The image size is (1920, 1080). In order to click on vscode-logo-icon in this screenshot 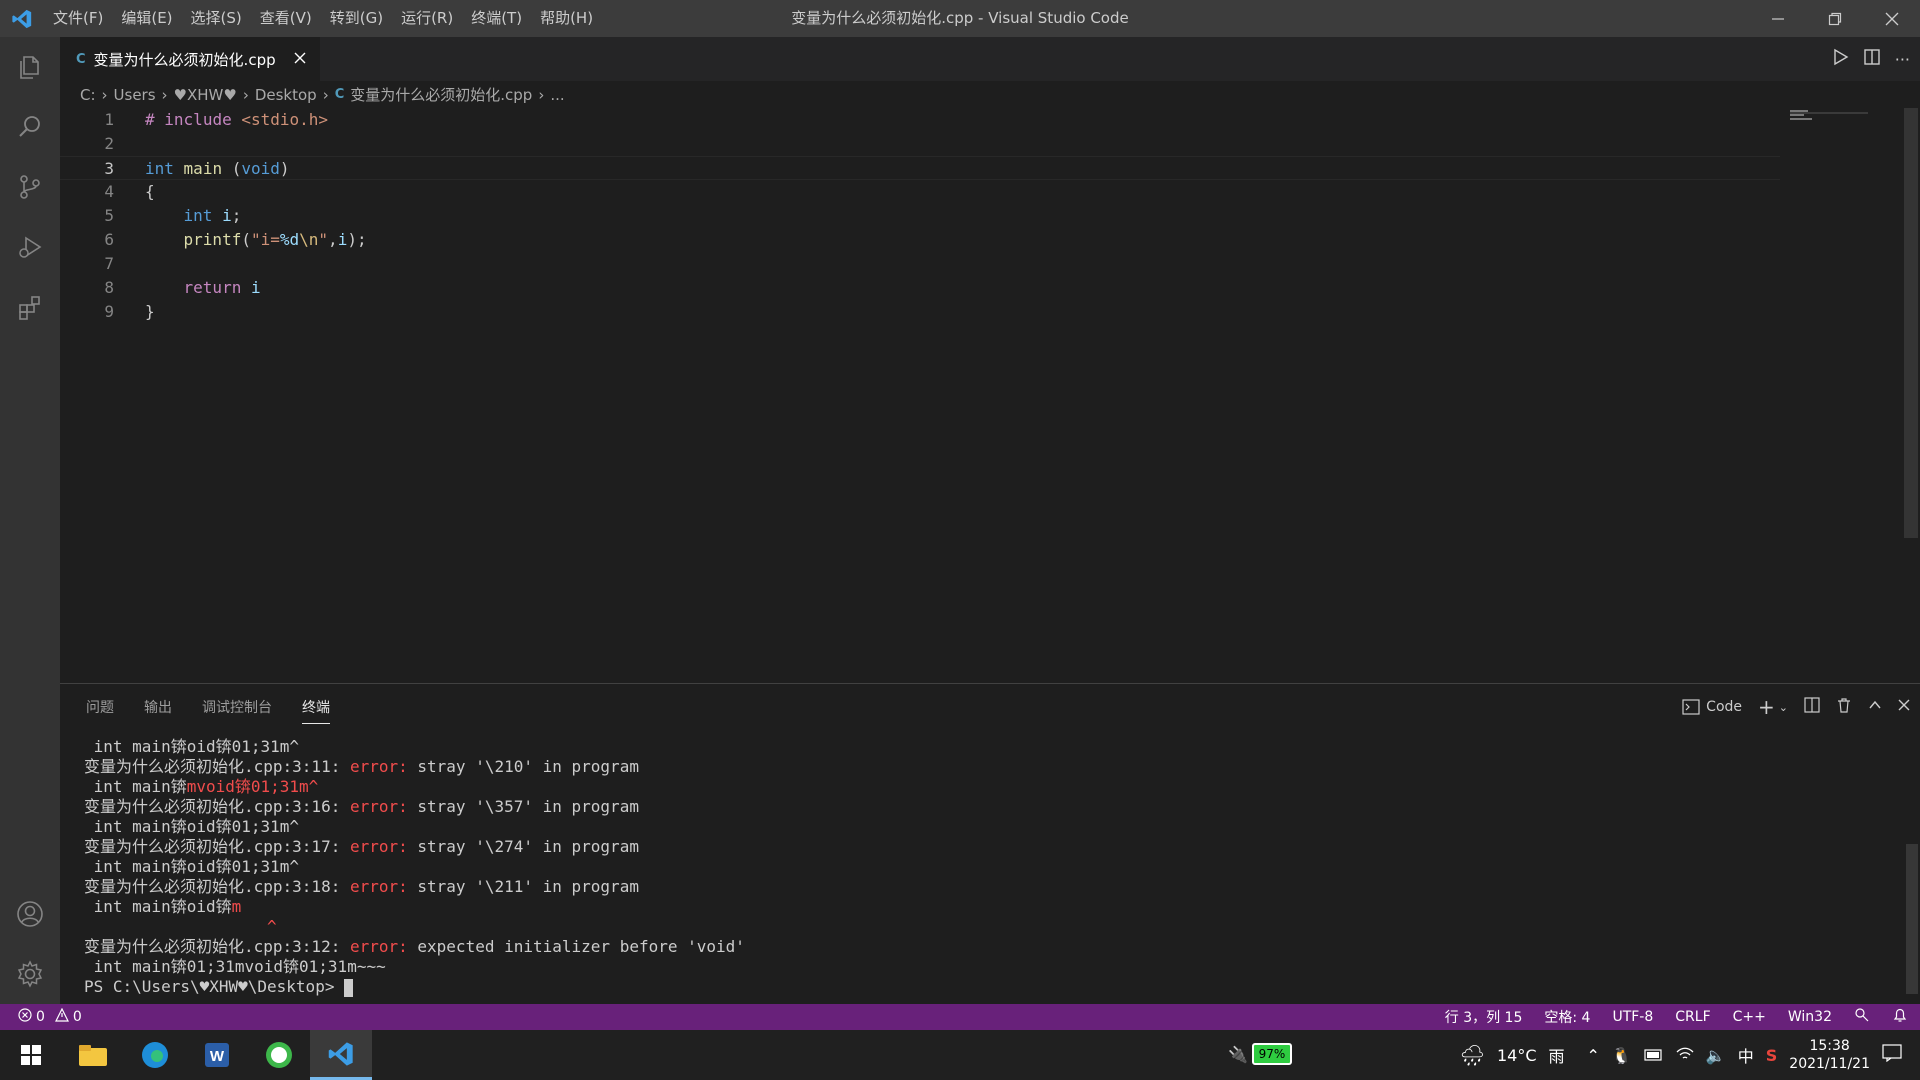, I will do `click(22, 18)`.